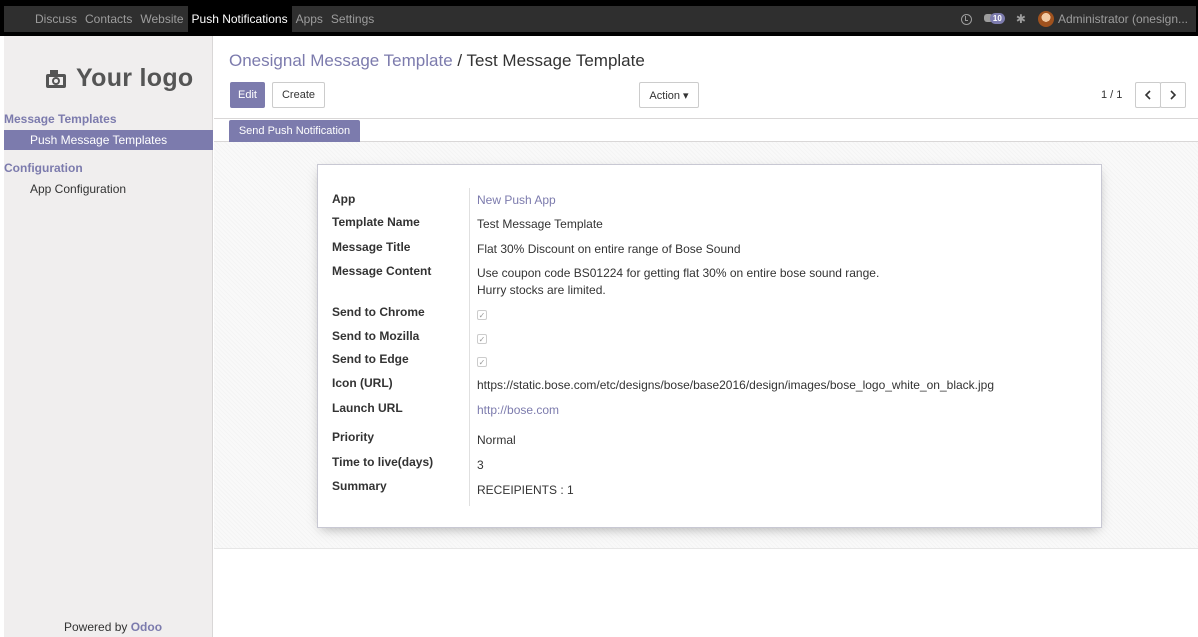 The image size is (1198, 637). What do you see at coordinates (376, 336) in the screenshot?
I see `send-mozilla-label: Send to Mozilla` at bounding box center [376, 336].